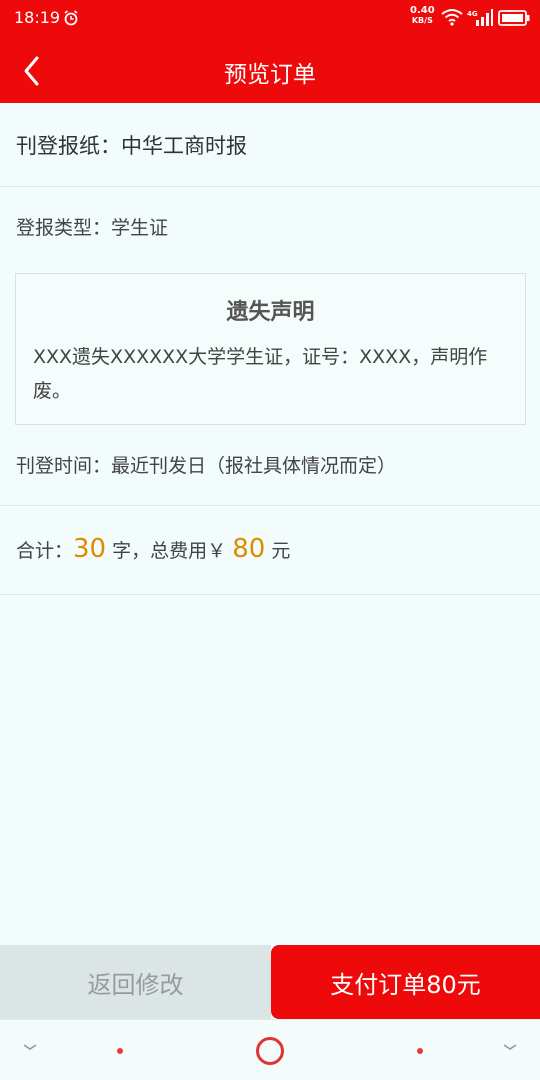 The image size is (540, 1080). Describe the element at coordinates (270, 75) in the screenshot. I see `page-title: 预览订单` at that location.